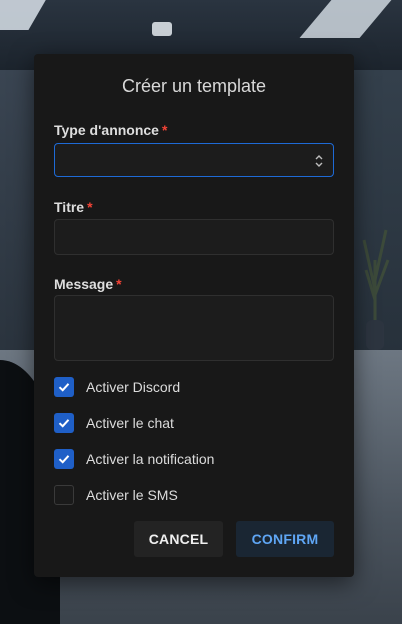 The width and height of the screenshot is (402, 624). Describe the element at coordinates (106, 130) in the screenshot. I see `type-label-text: Type d'annonce` at that location.